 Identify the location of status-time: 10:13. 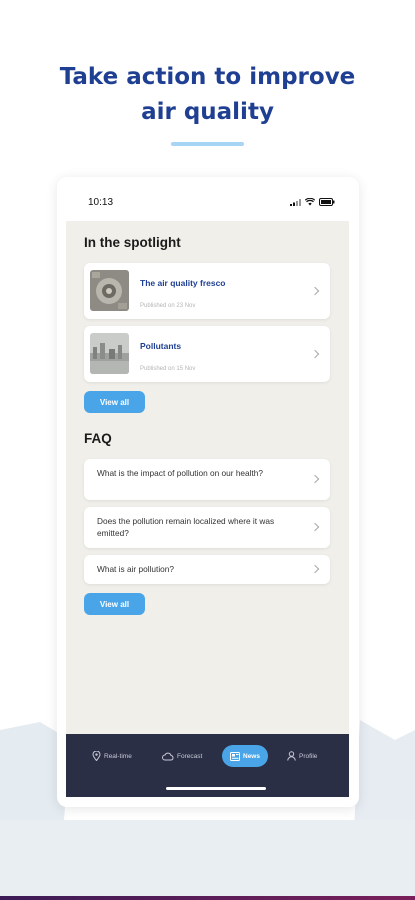
(101, 202).